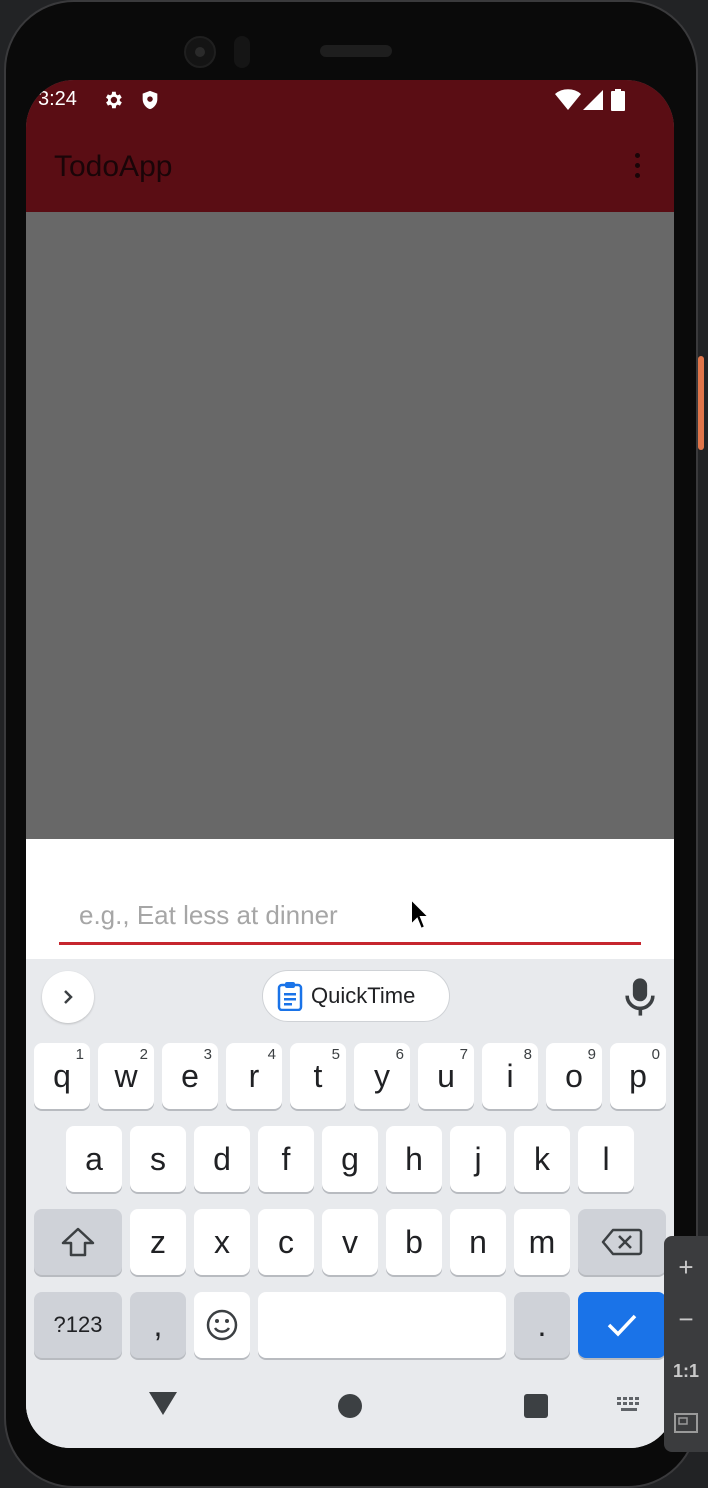  Describe the element at coordinates (222, 1242) in the screenshot. I see `key-x: x` at that location.